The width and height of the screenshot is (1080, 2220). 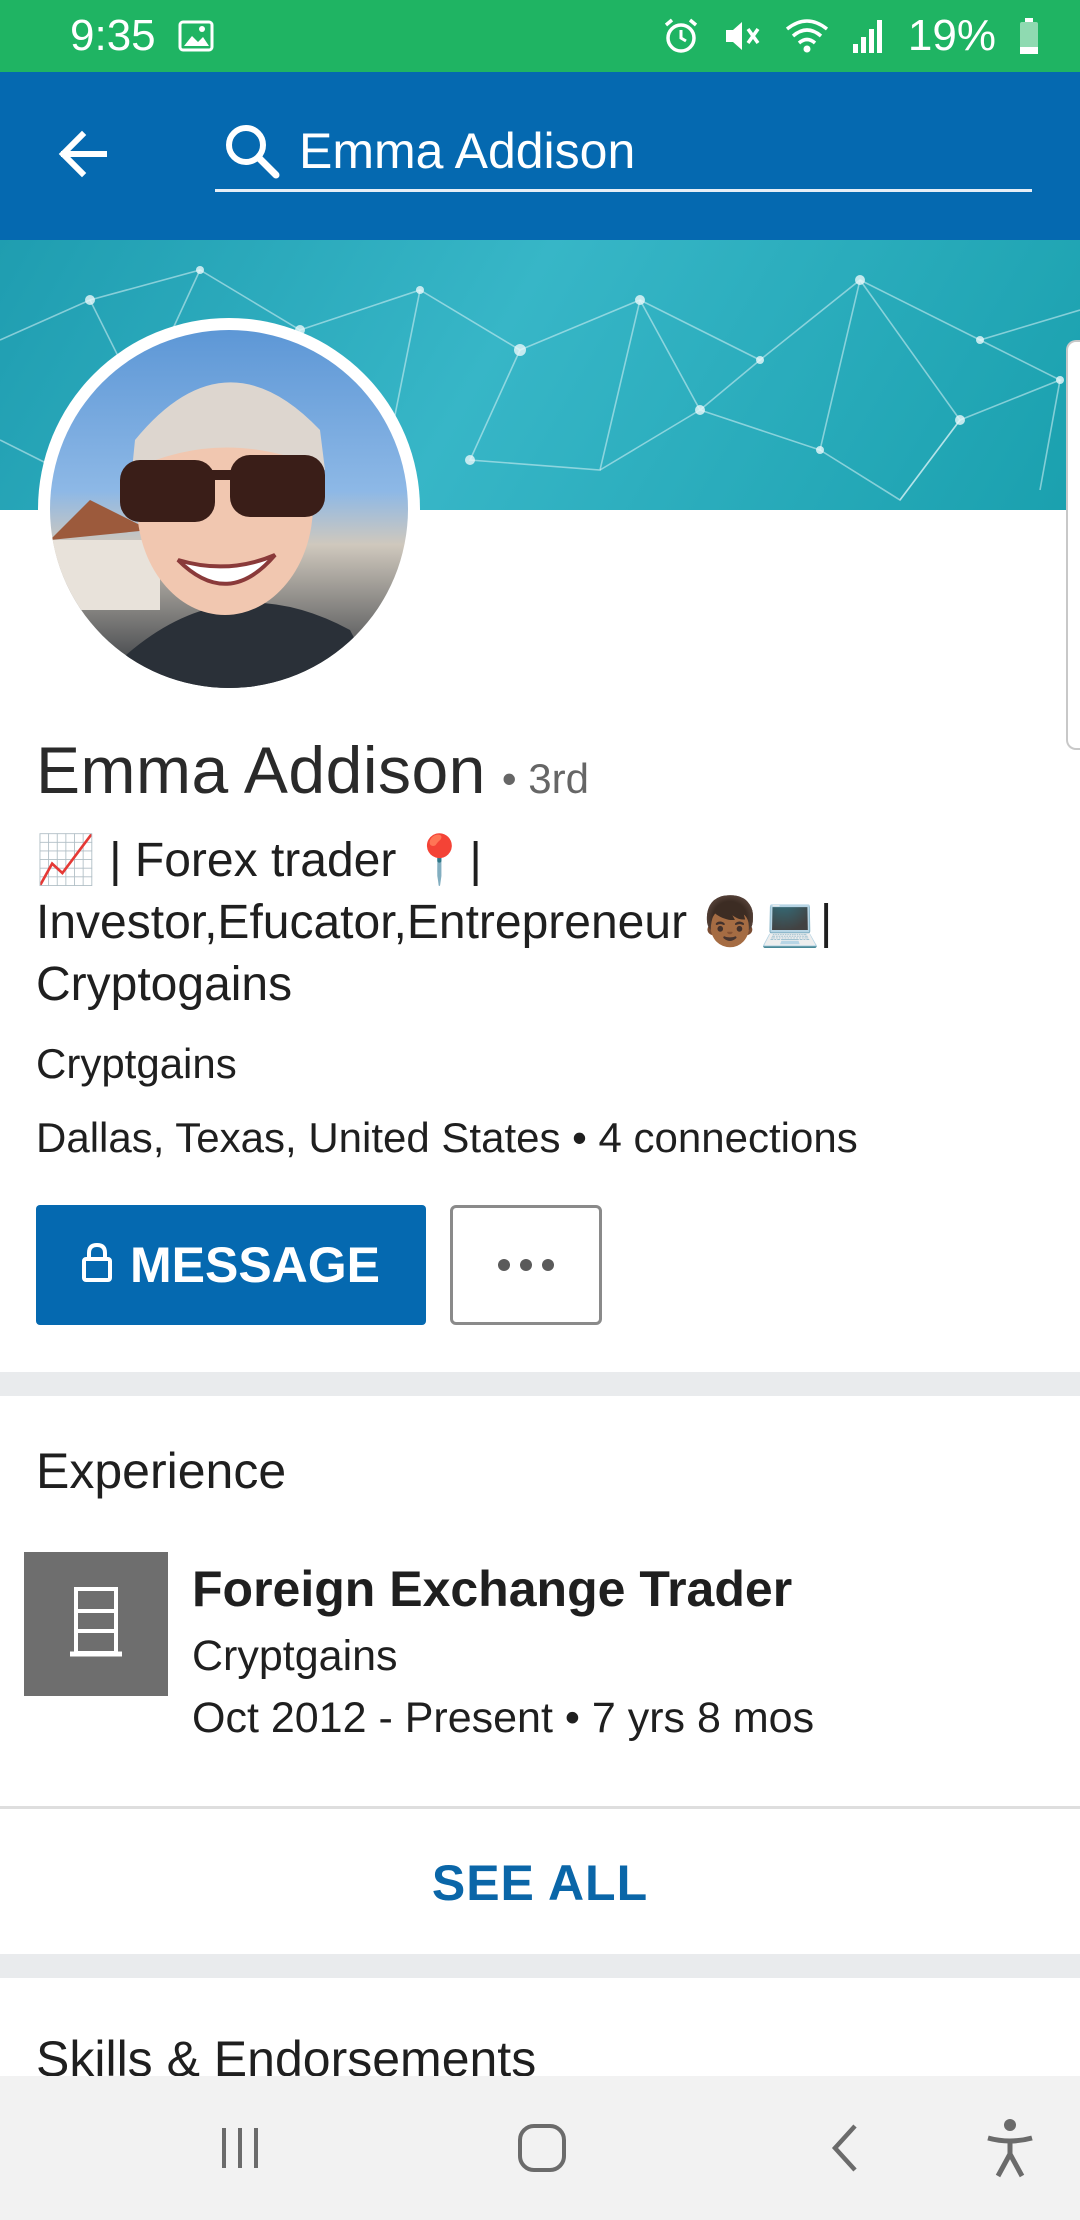 I want to click on status-bar: 9:35 19%, so click(x=540, y=36).